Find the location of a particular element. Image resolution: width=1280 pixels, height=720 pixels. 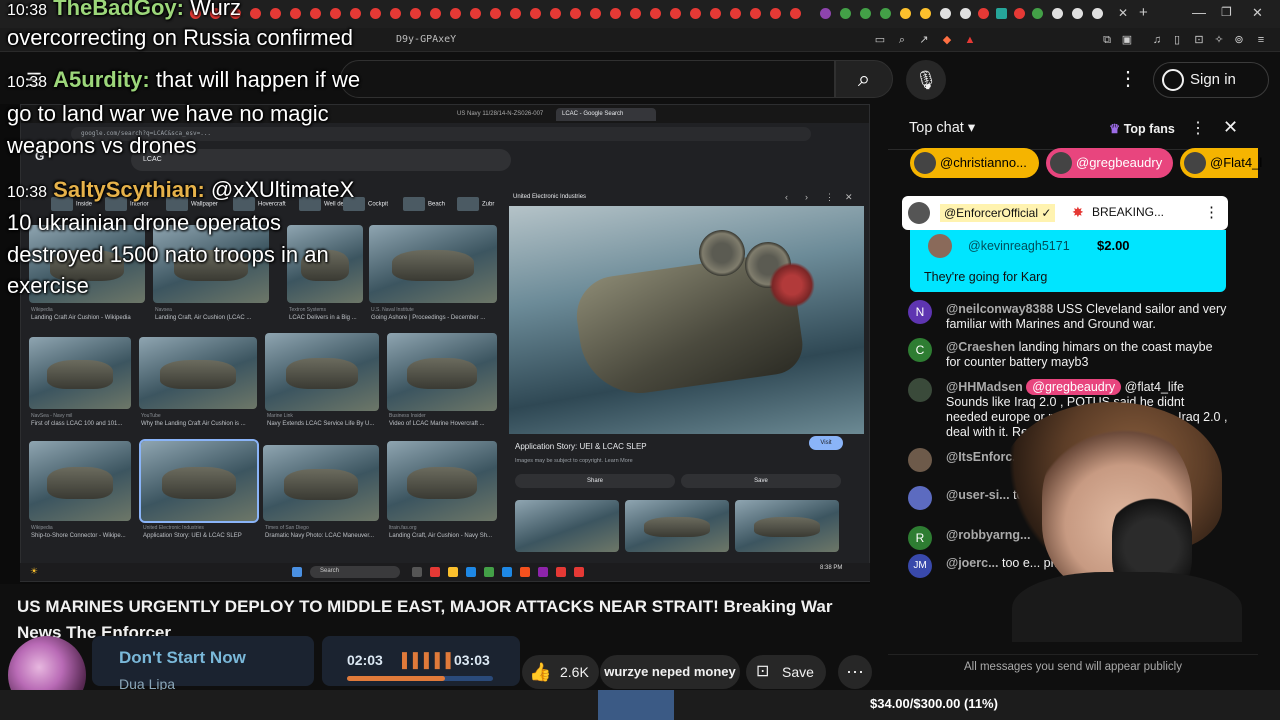

save-image-button: Save is located at coordinates (761, 481).